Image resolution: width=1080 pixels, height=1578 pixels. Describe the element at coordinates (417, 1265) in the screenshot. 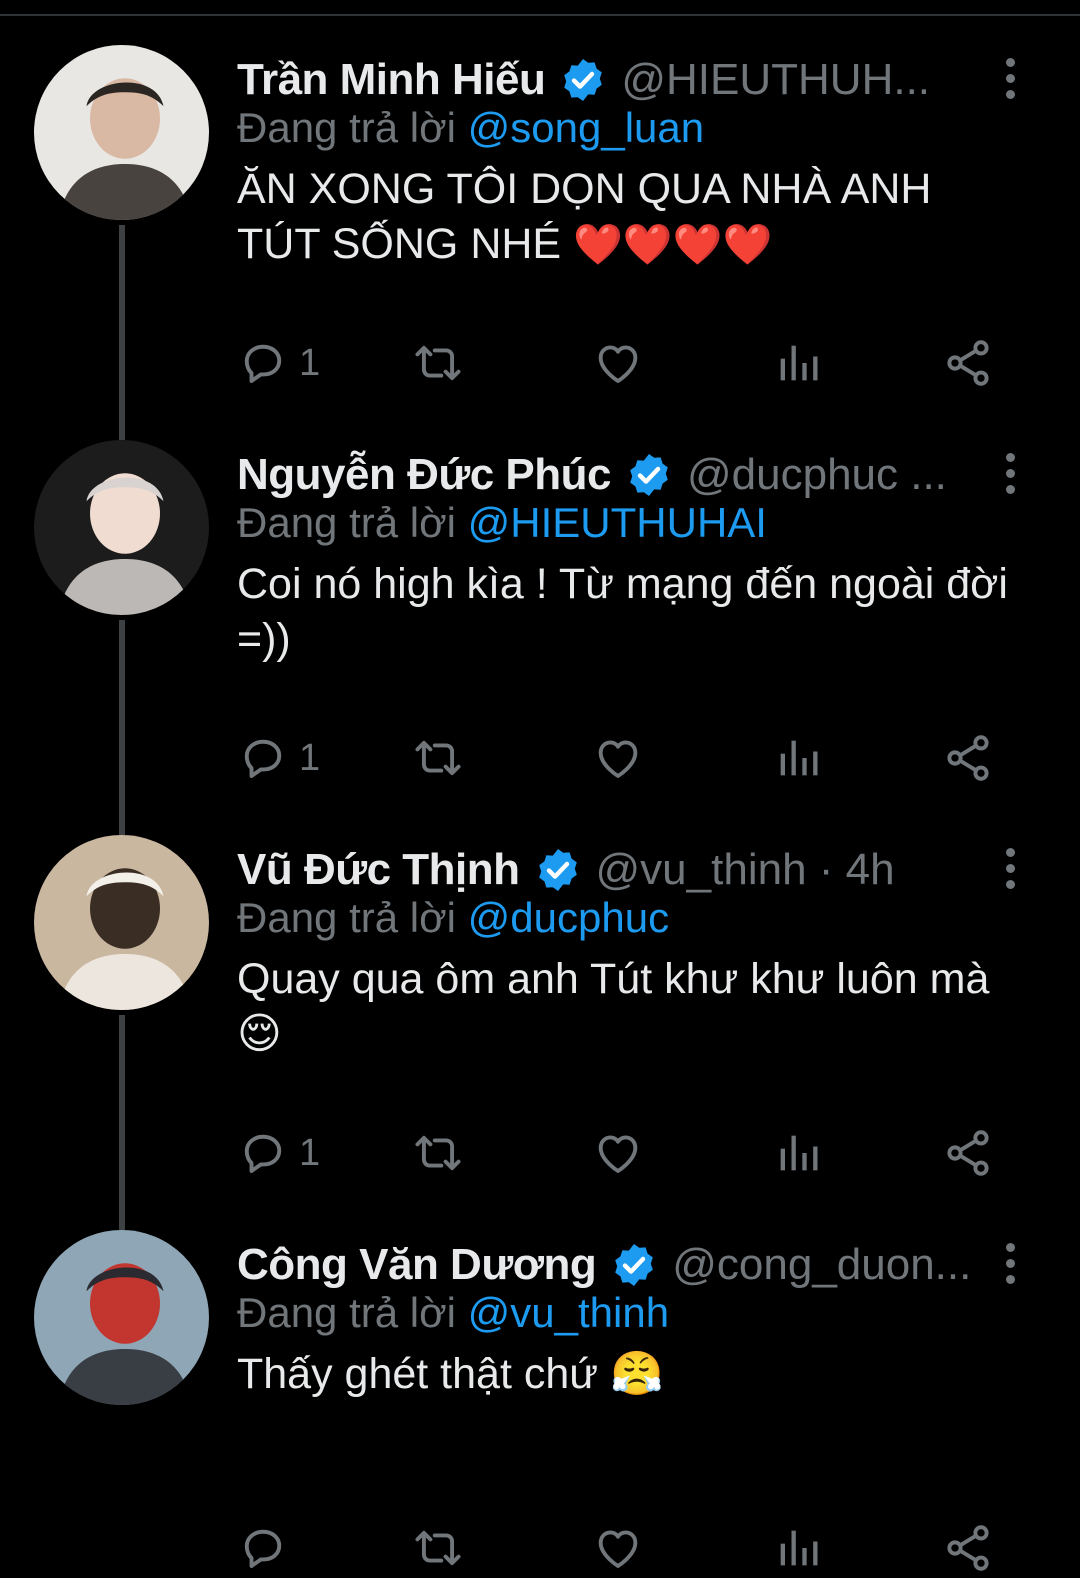

I see `display-name: Công Văn Dương` at that location.